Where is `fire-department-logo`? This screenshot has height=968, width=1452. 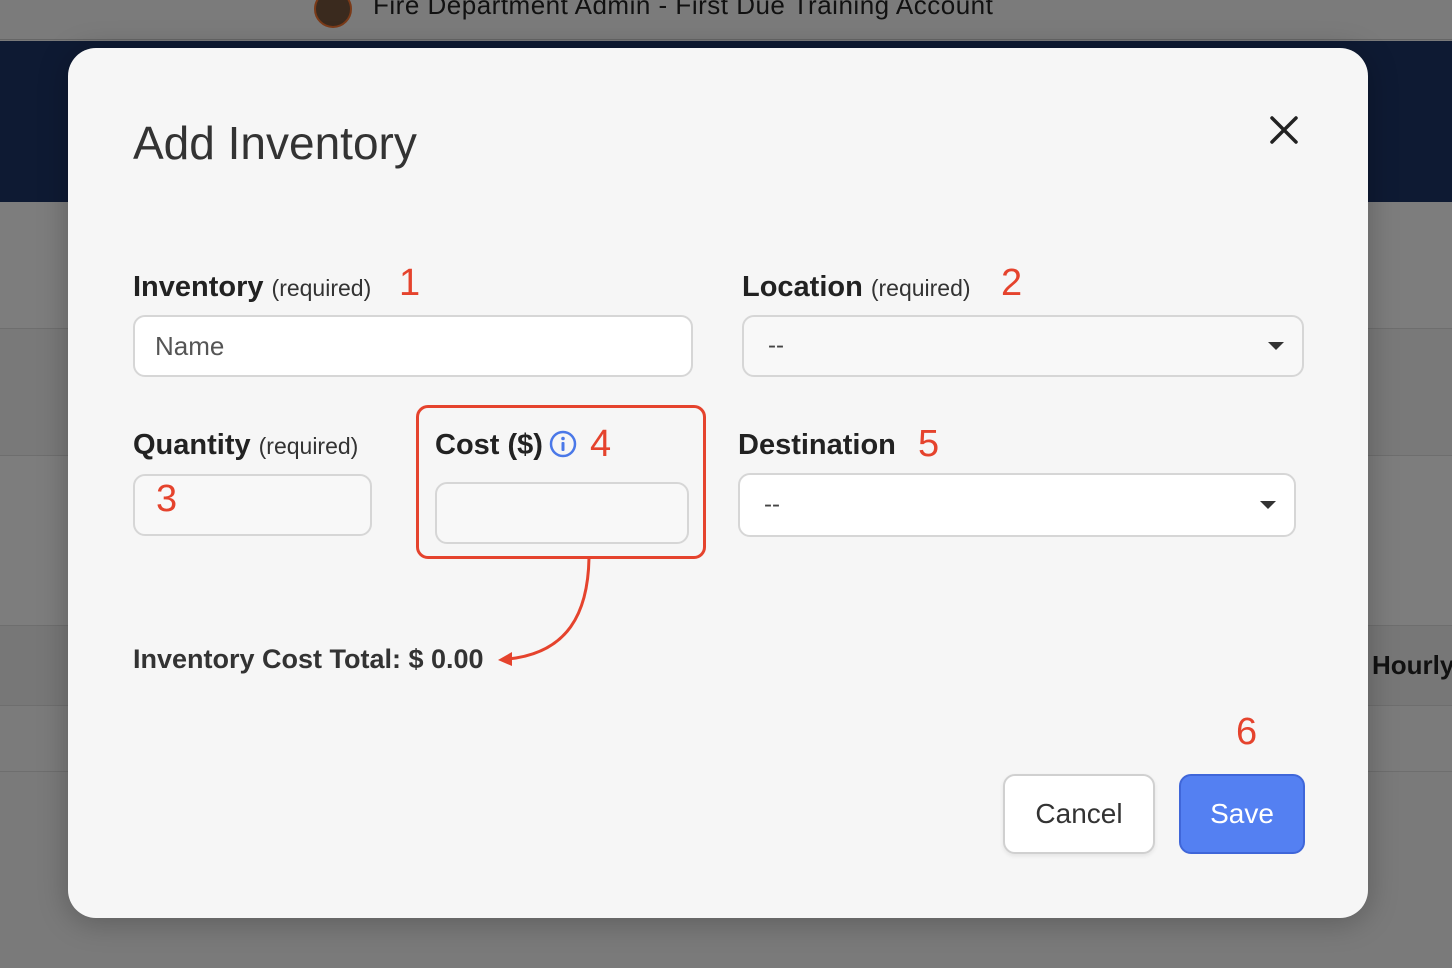
fire-department-logo is located at coordinates (333, 14).